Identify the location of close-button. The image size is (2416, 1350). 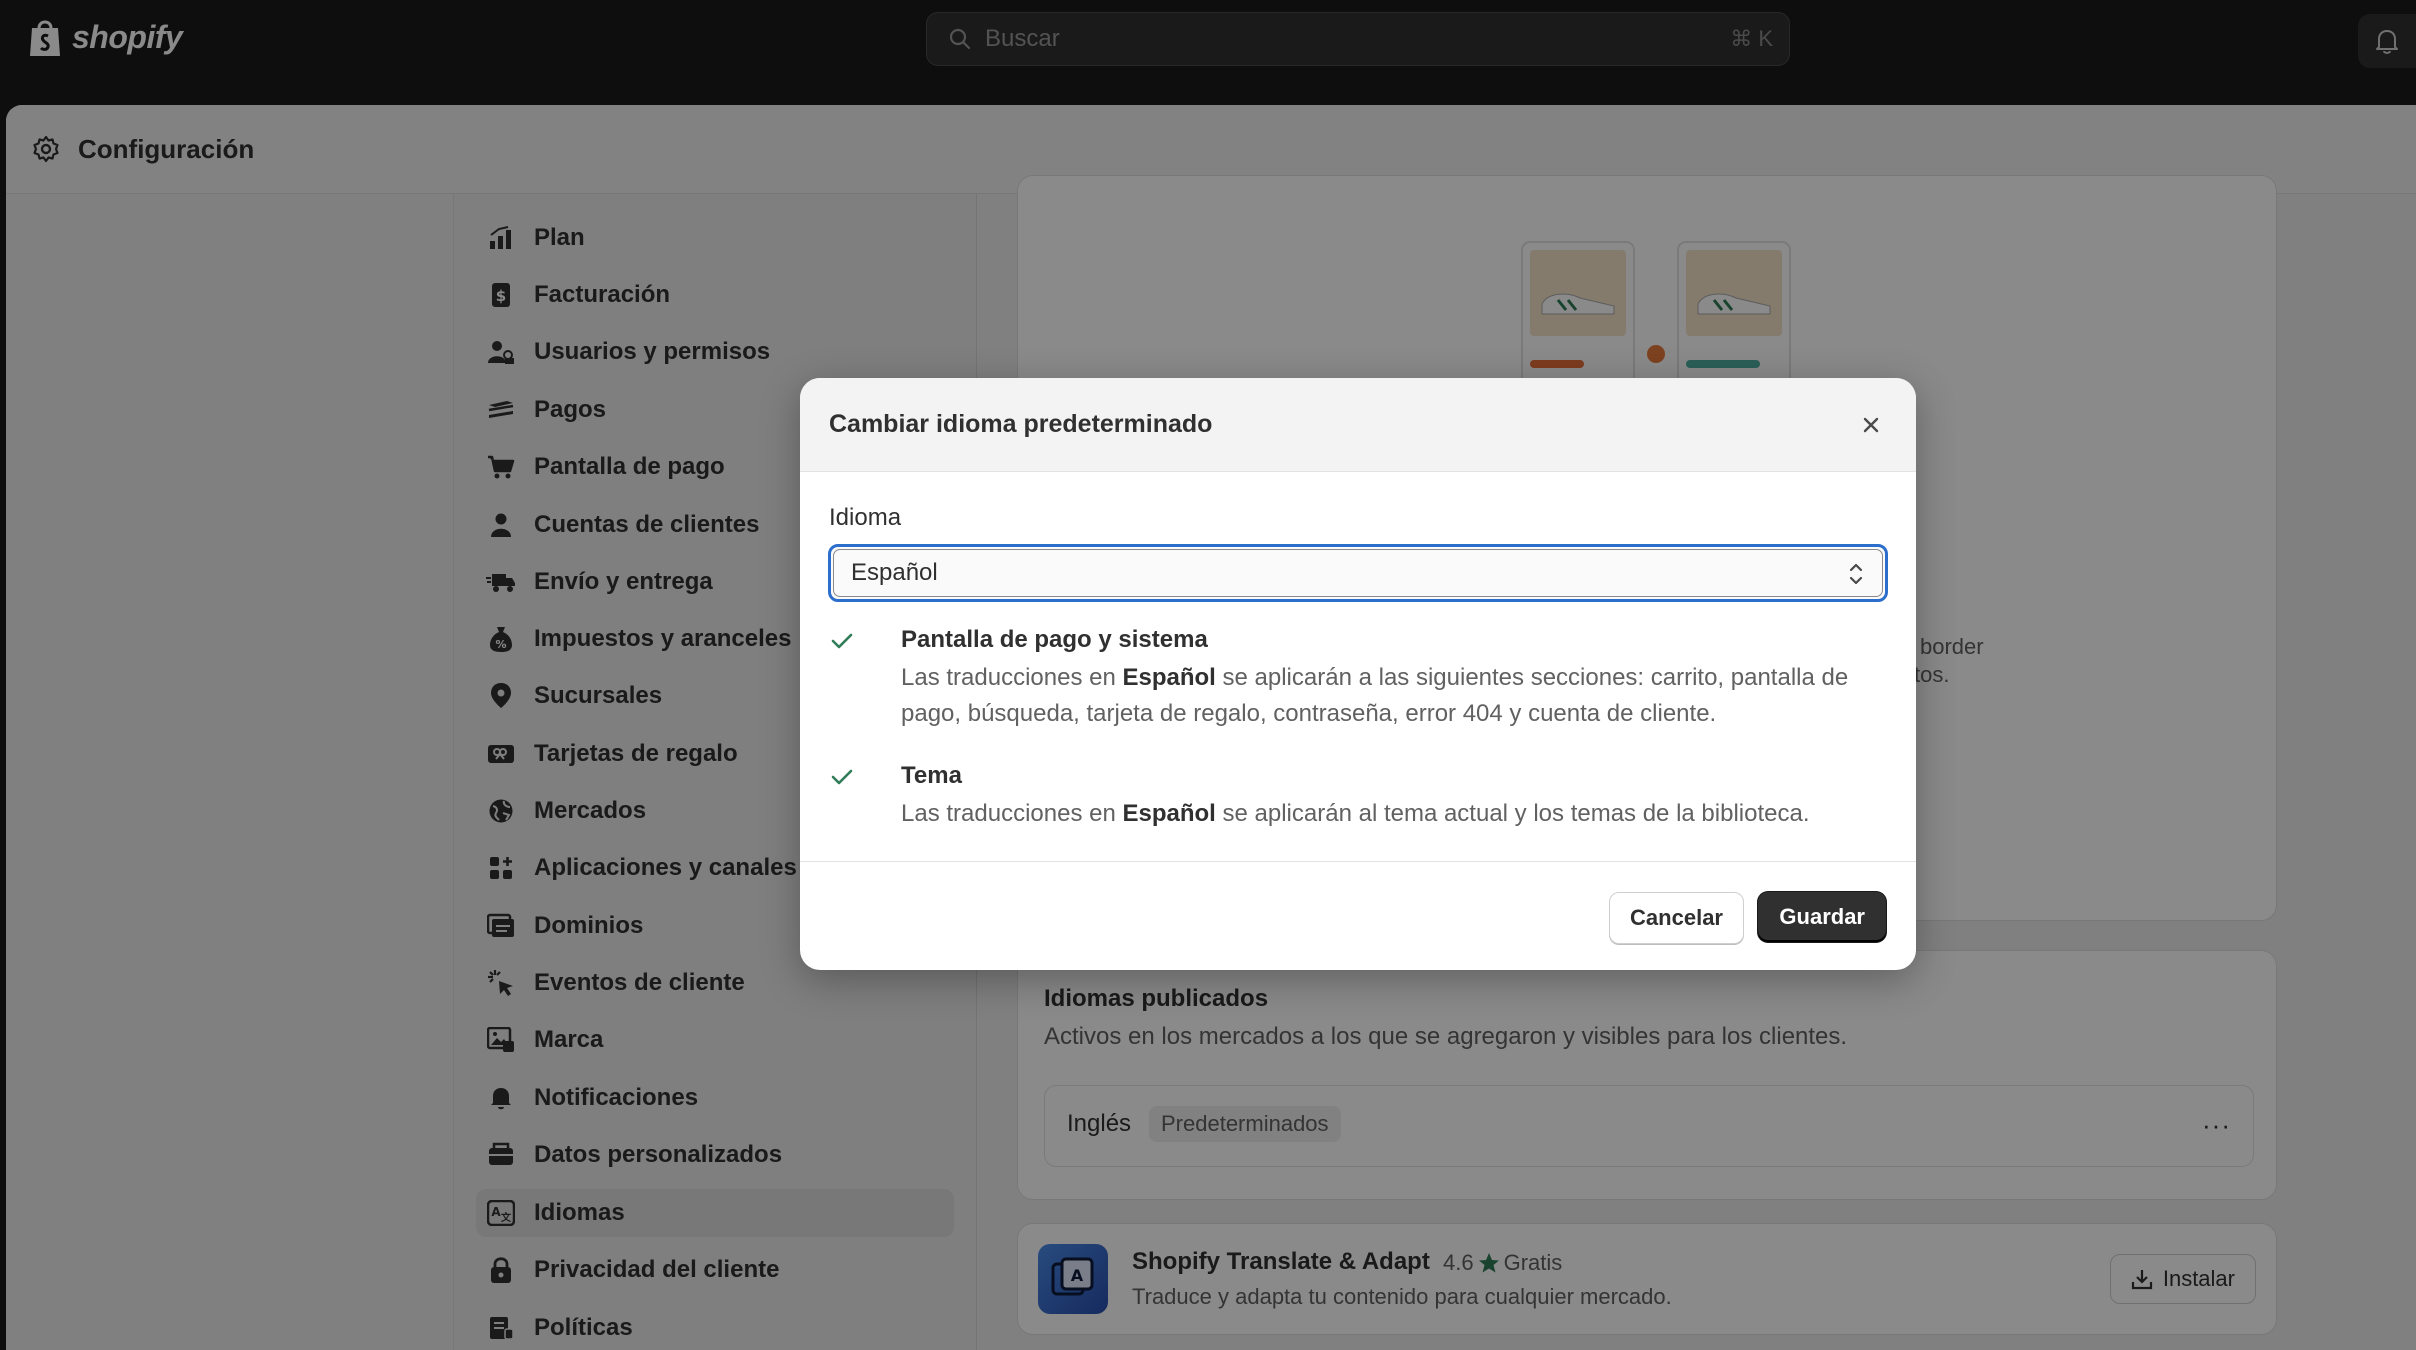
(1871, 425).